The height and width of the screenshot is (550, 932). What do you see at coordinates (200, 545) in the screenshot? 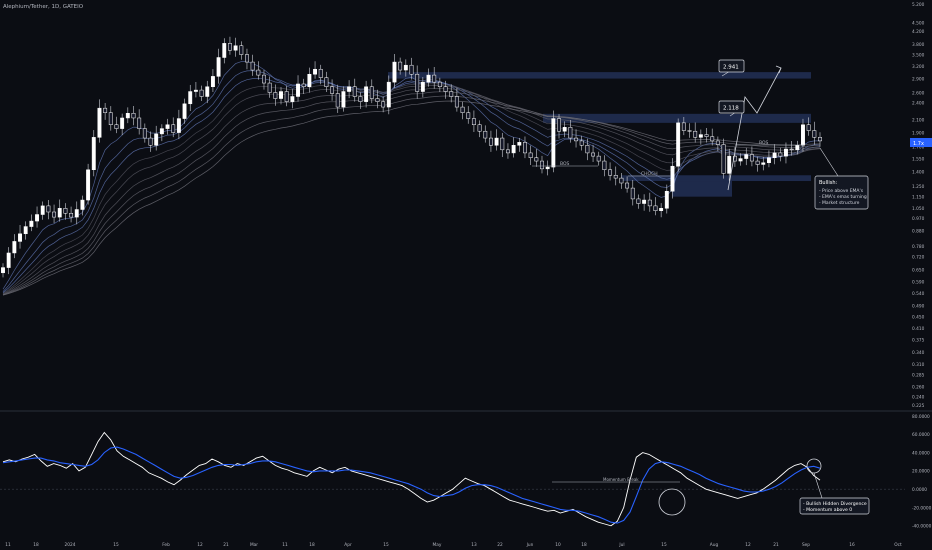
I see `time-tick-label: 12` at bounding box center [200, 545].